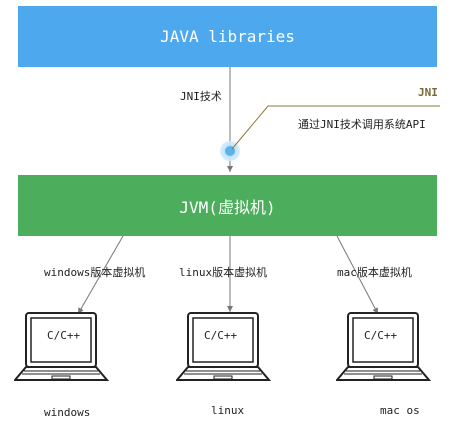 Image resolution: width=454 pixels, height=424 pixels. I want to click on jvm-box: JVM(虚拟机), so click(227, 205).